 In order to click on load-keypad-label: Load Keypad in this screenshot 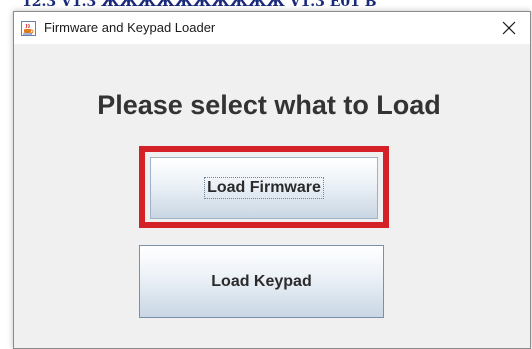, I will do `click(261, 281)`.